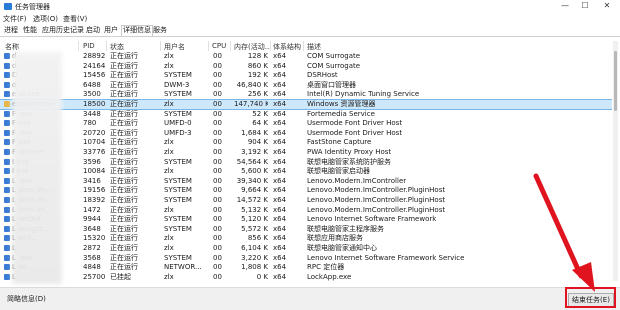 The image size is (620, 310). What do you see at coordinates (30, 30) in the screenshot?
I see `tab-performance: 性能` at bounding box center [30, 30].